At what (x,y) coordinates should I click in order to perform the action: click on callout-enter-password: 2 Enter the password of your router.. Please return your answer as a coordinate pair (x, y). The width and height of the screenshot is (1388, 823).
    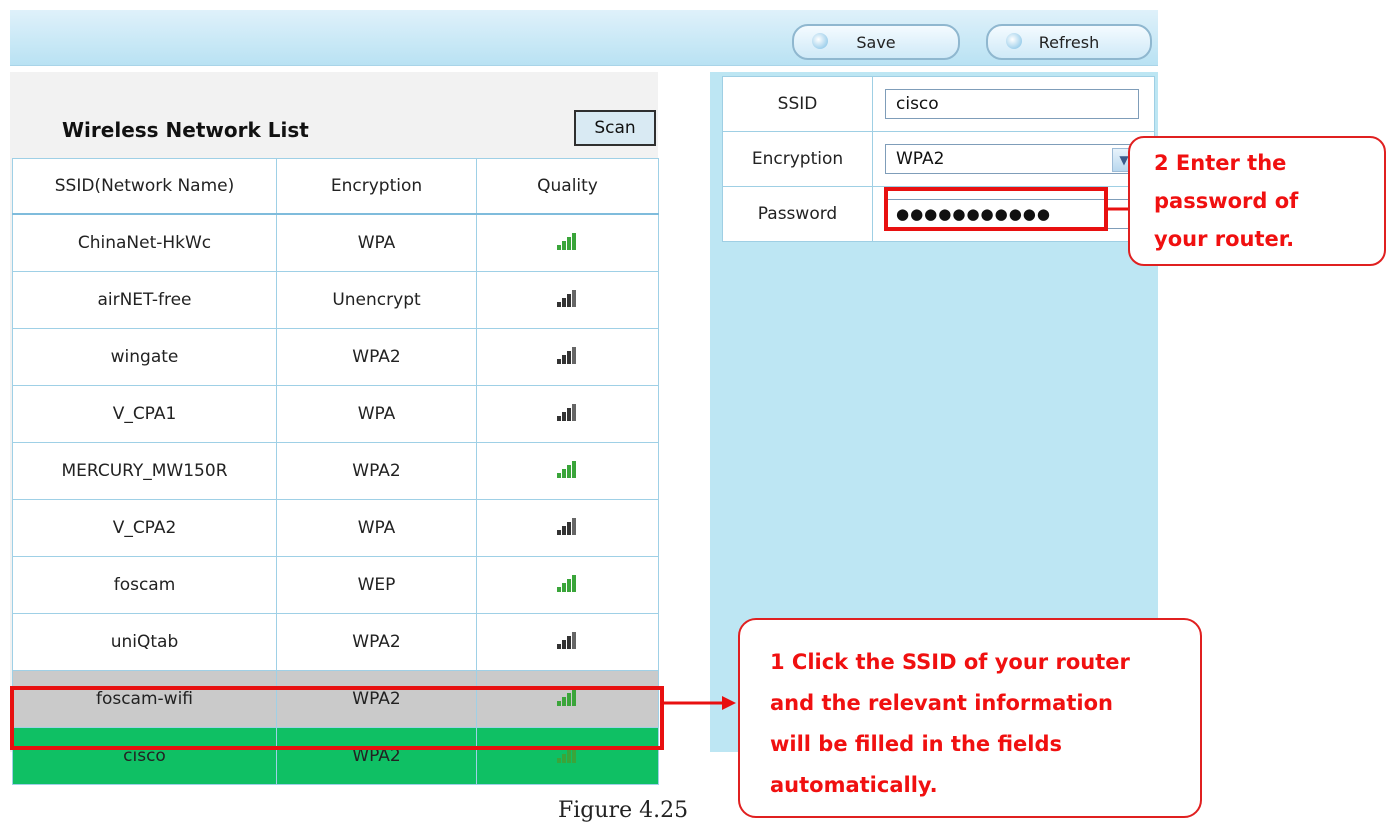
    Looking at the image, I should click on (1257, 201).